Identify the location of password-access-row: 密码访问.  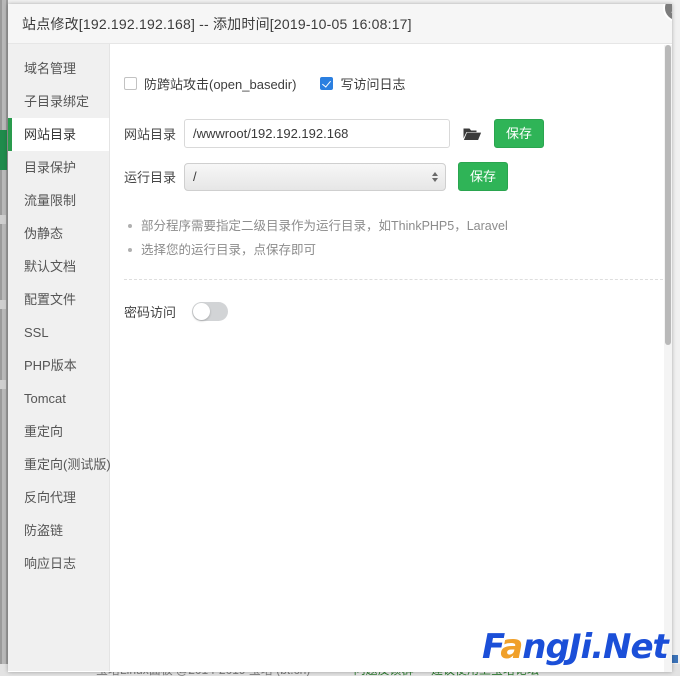
(398, 311).